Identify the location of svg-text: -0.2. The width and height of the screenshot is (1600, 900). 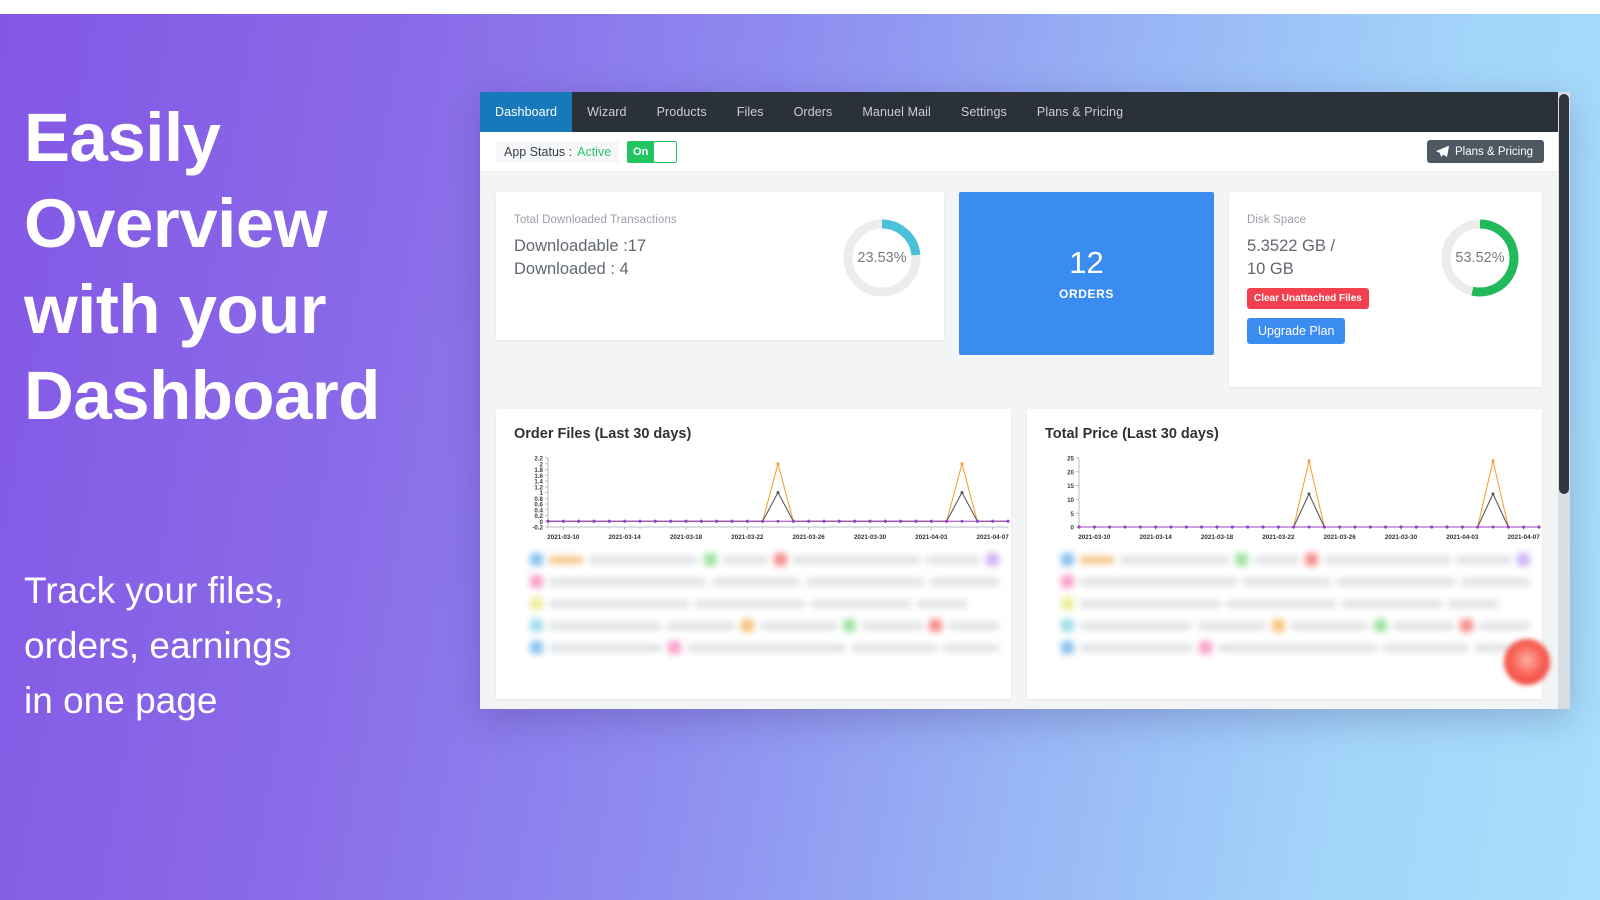
(537, 528).